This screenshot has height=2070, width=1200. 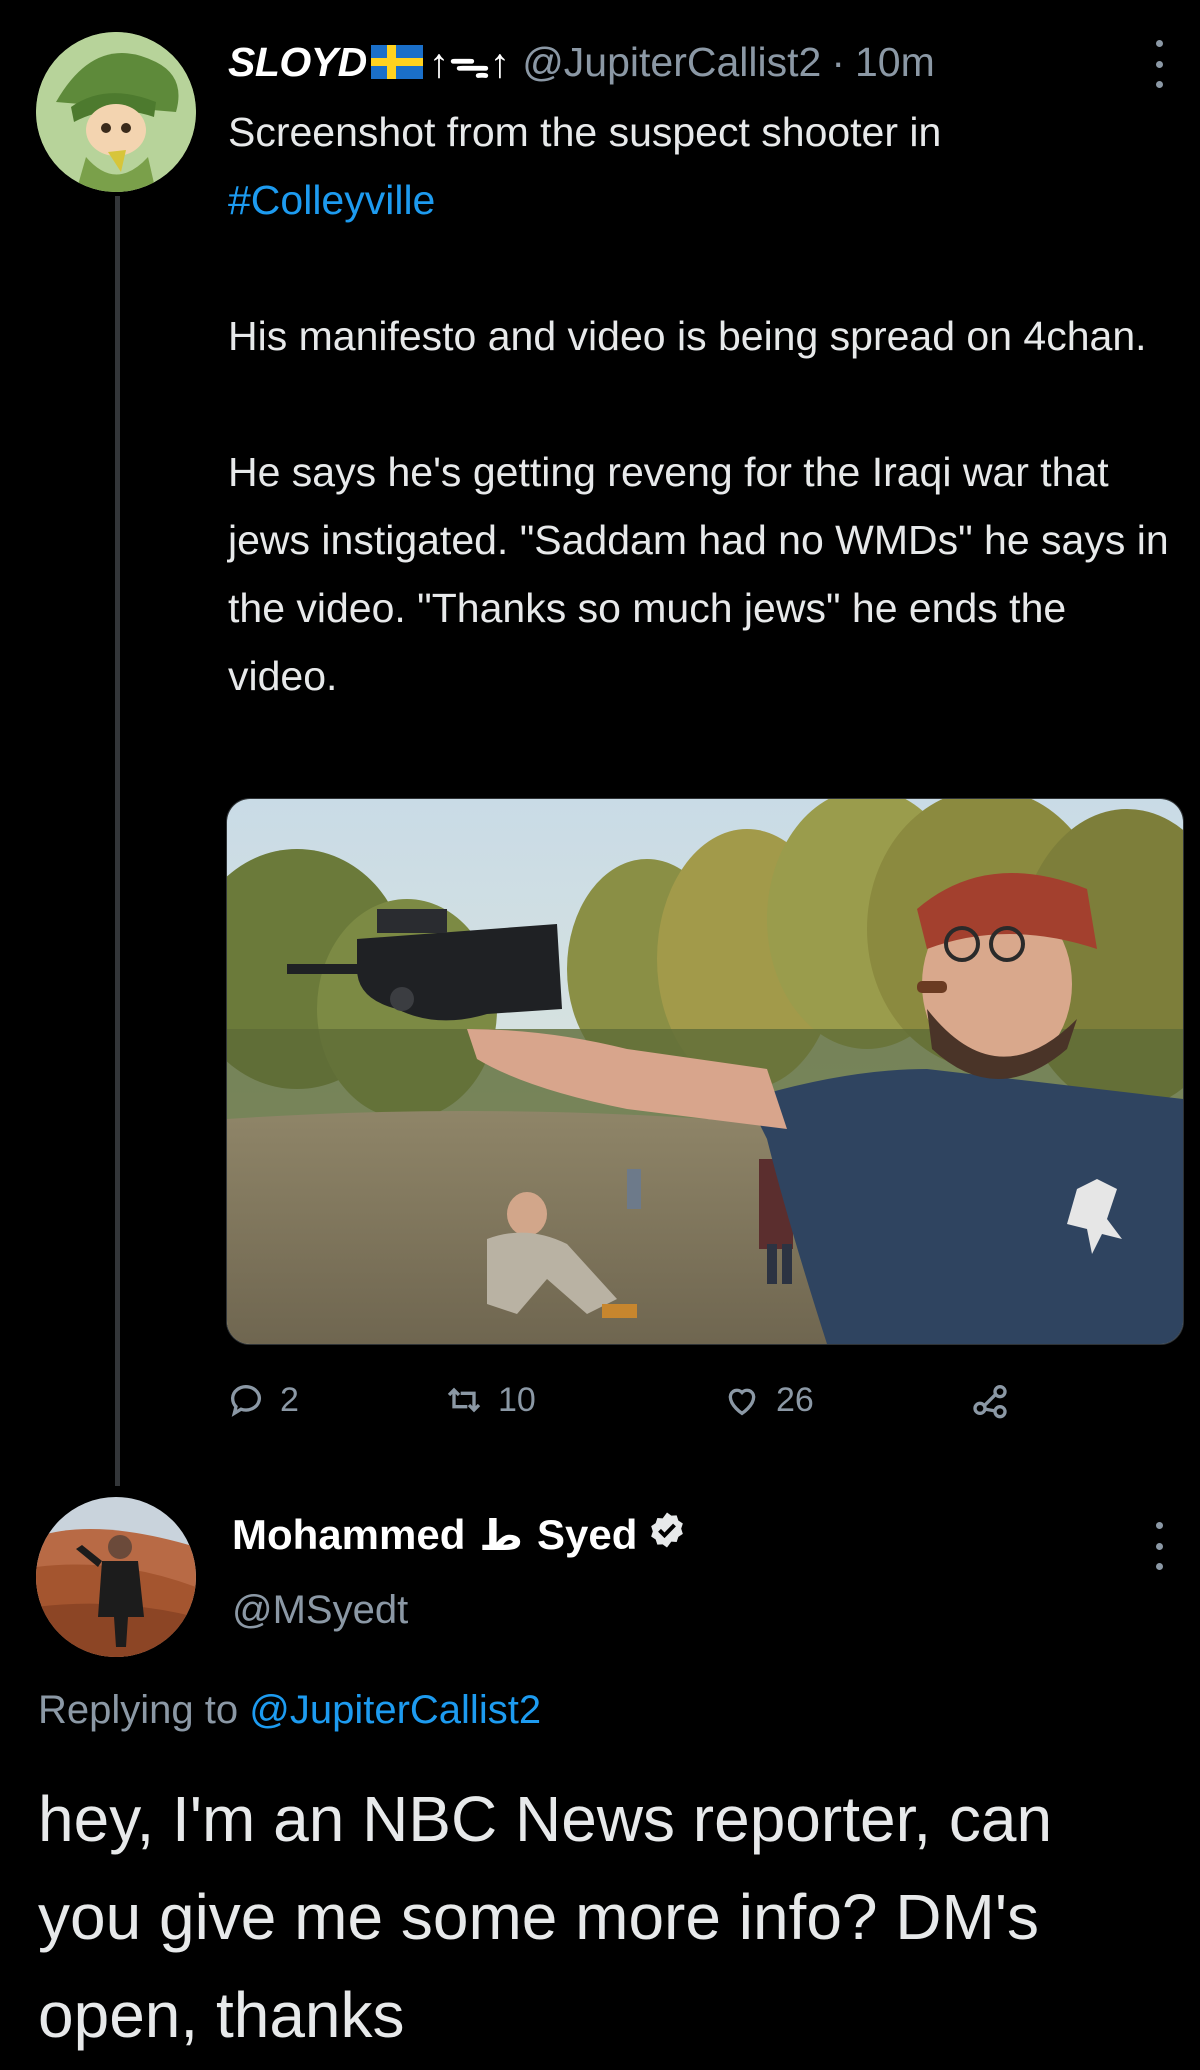 What do you see at coordinates (636, 1400) in the screenshot?
I see `tweet-actions-bar: 2 10 26` at bounding box center [636, 1400].